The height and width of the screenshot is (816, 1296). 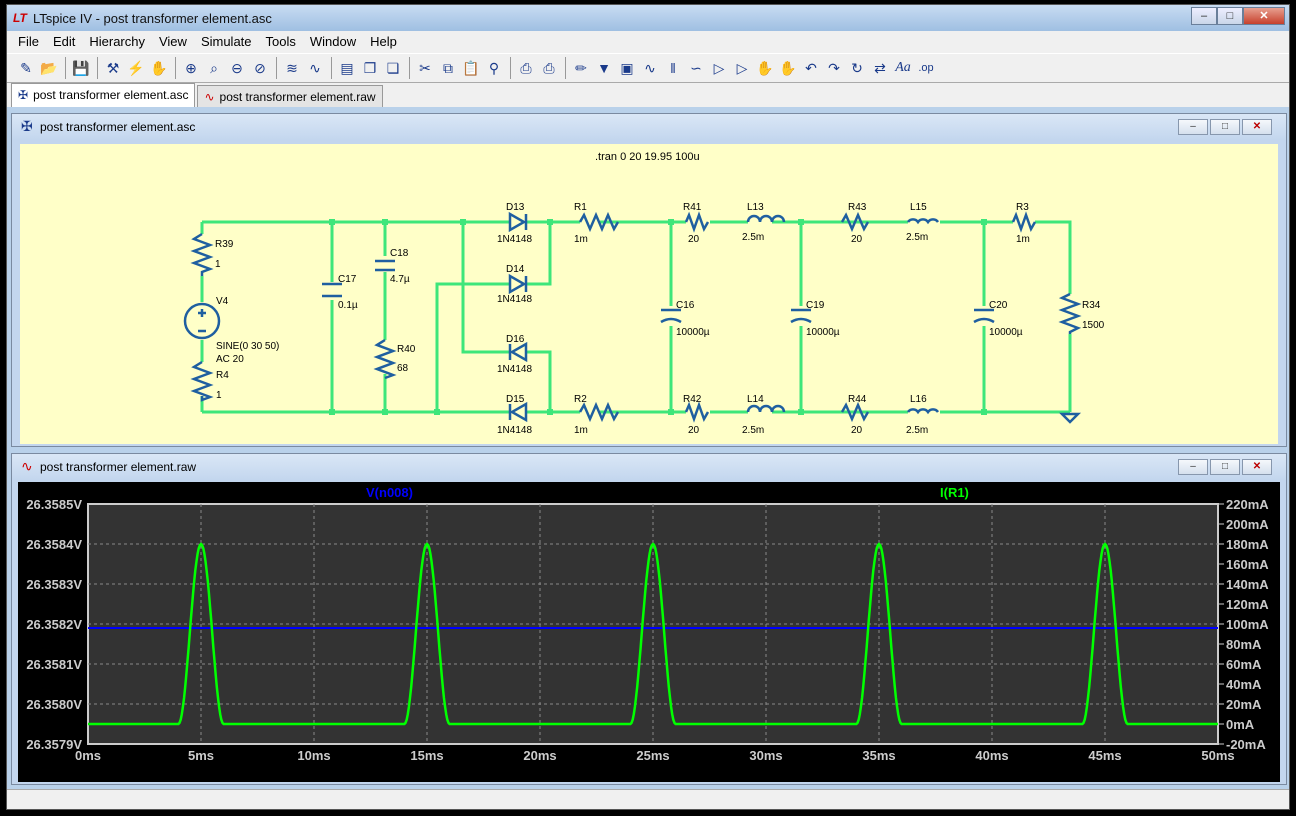 I want to click on text-icon: Aa, so click(x=903, y=68).